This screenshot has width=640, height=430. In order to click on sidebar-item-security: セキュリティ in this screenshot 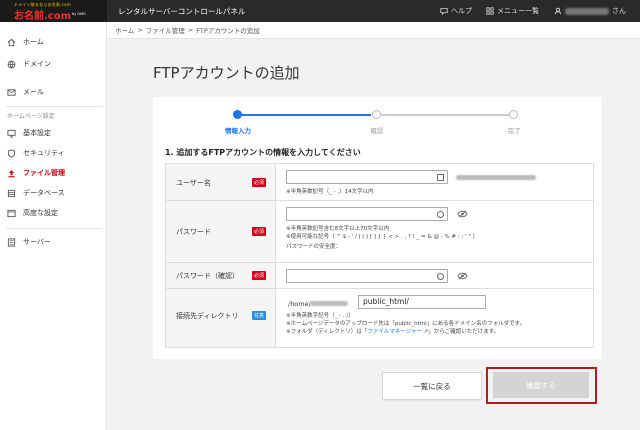, I will do `click(53, 153)`.